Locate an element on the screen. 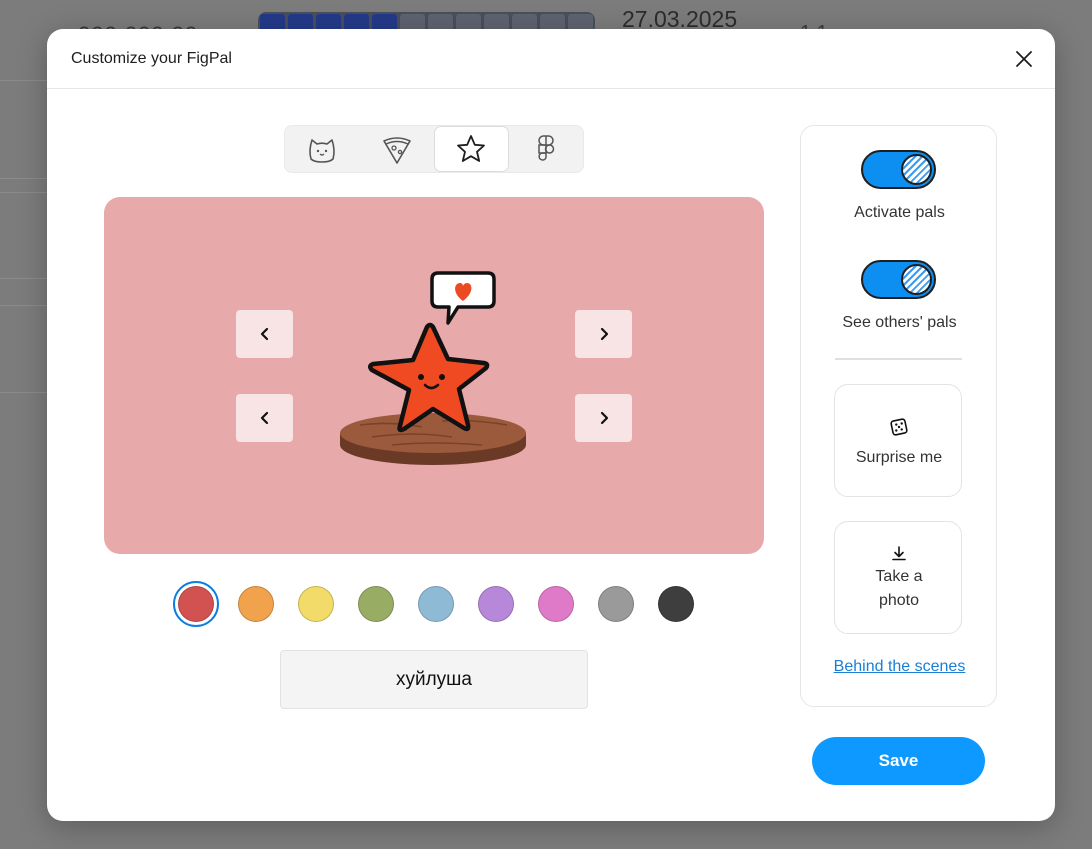  see-others-pals-toggle is located at coordinates (898, 279).